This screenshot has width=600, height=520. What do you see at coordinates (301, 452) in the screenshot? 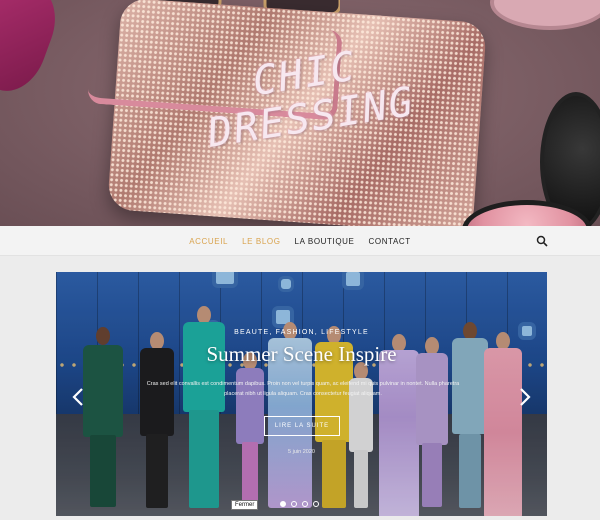
I see `slide-date: 5 juin 2020` at bounding box center [301, 452].